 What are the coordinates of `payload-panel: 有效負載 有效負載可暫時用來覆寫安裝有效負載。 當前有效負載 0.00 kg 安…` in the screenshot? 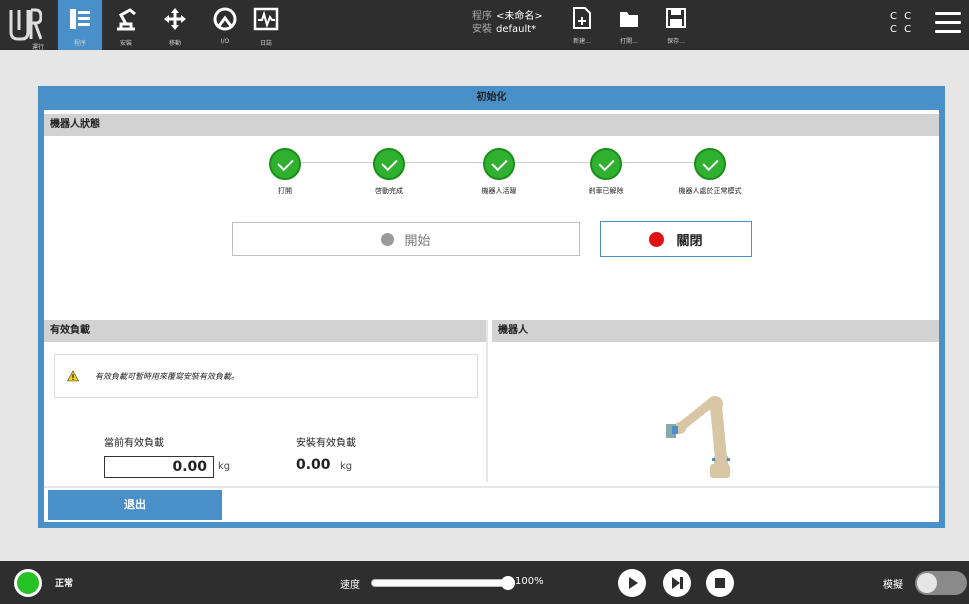 It's located at (266, 401).